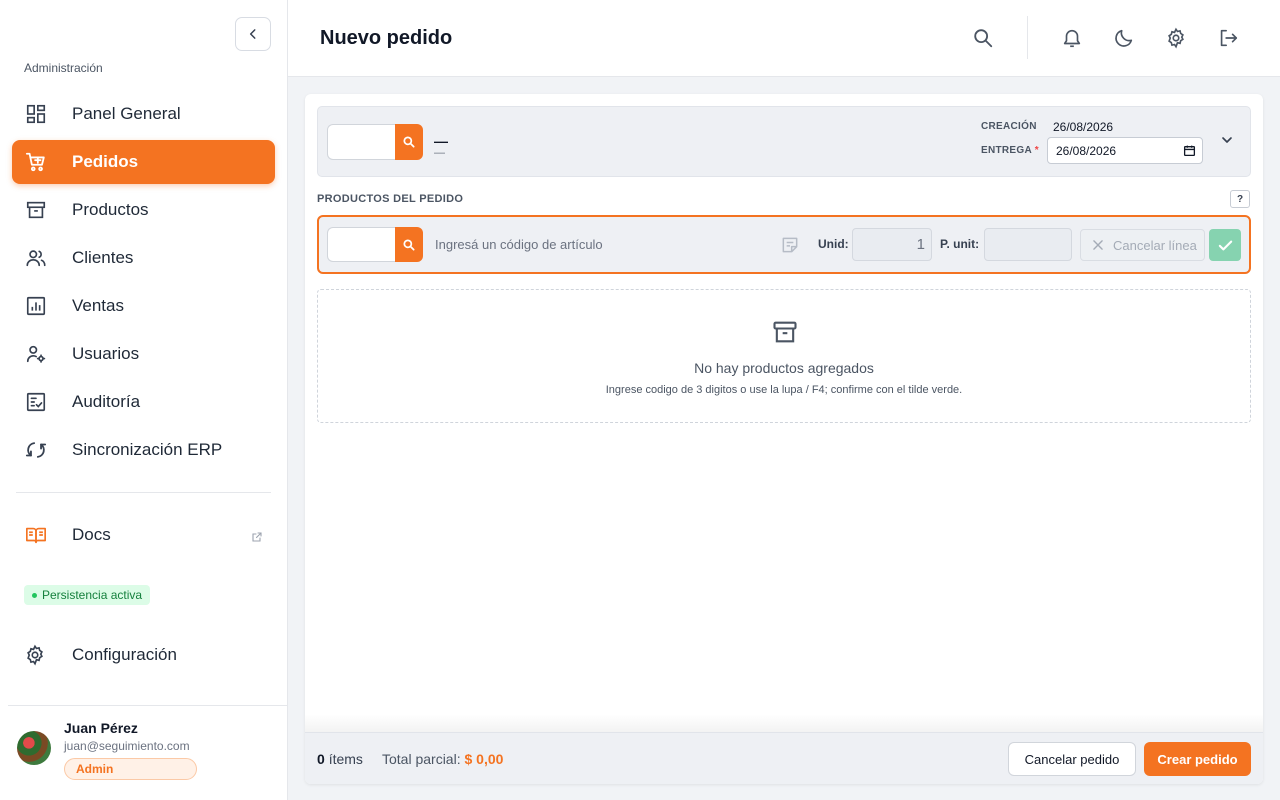 The width and height of the screenshot is (1280, 800). What do you see at coordinates (36, 535) in the screenshot?
I see `book-icon` at bounding box center [36, 535].